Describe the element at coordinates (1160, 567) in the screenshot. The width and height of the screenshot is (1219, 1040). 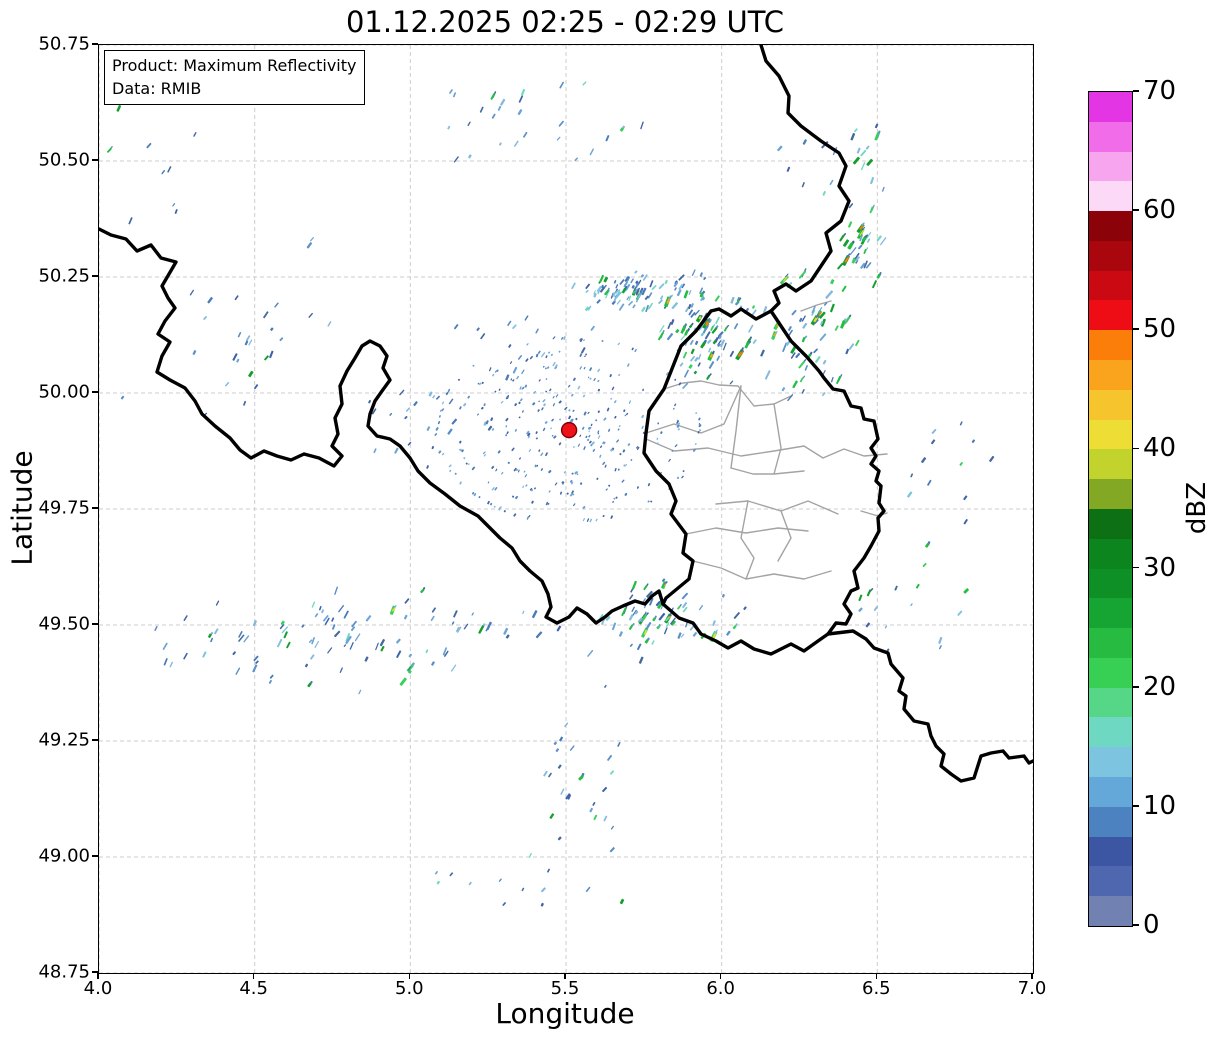
I see `colorbar-tick-label: 30` at that location.